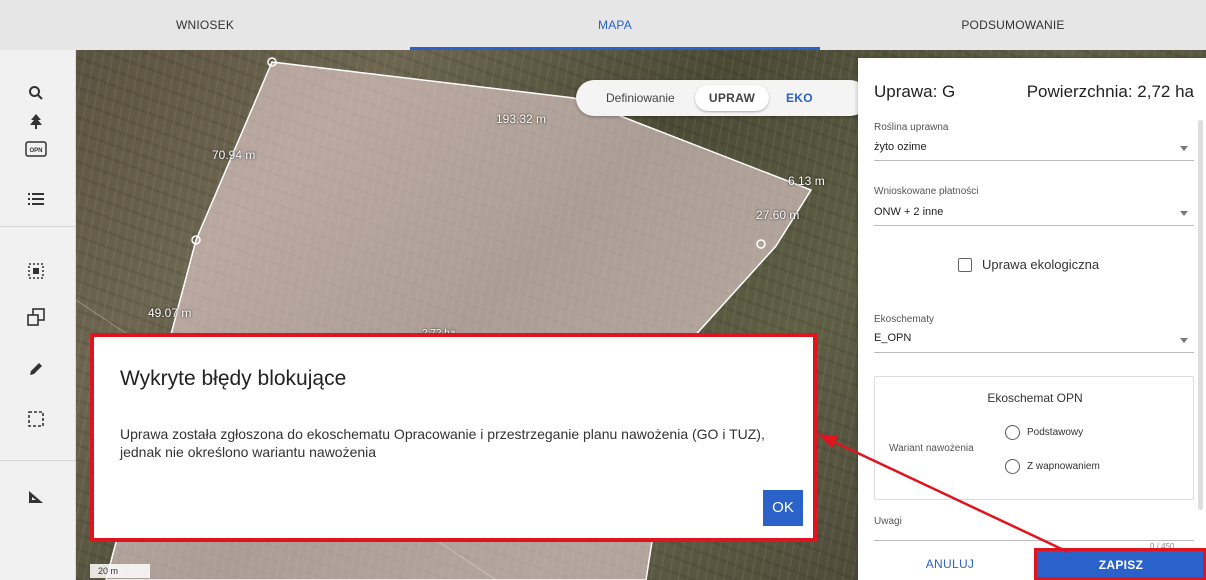 Image resolution: width=1206 pixels, height=580 pixels. What do you see at coordinates (615, 25) in the screenshot?
I see `tab-mapa: MAPA` at bounding box center [615, 25].